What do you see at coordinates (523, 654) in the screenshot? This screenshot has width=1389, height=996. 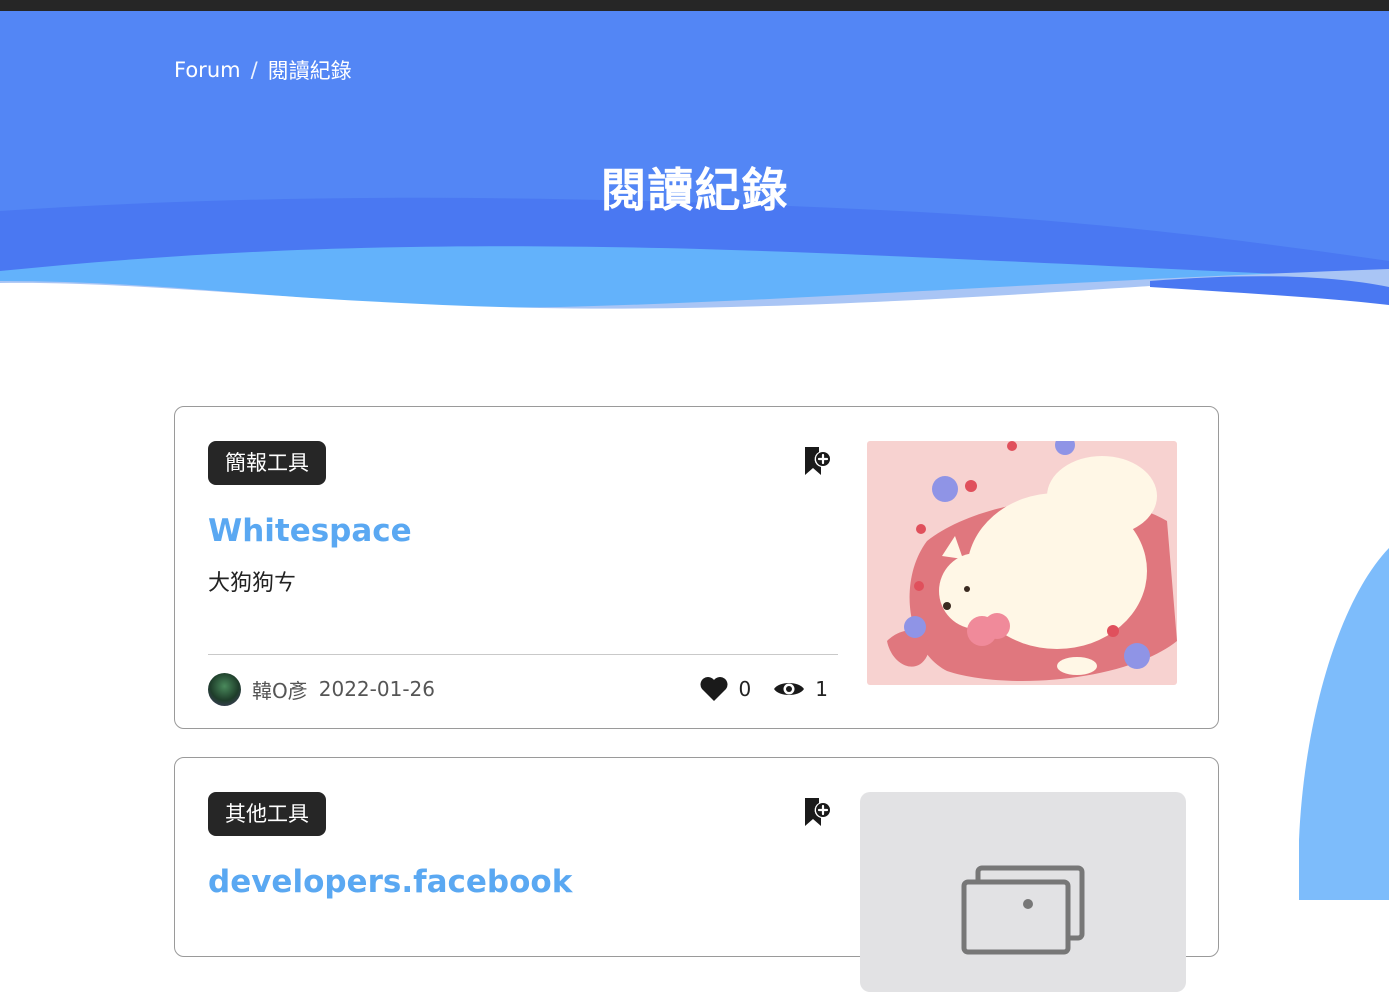 I see `divider` at bounding box center [523, 654].